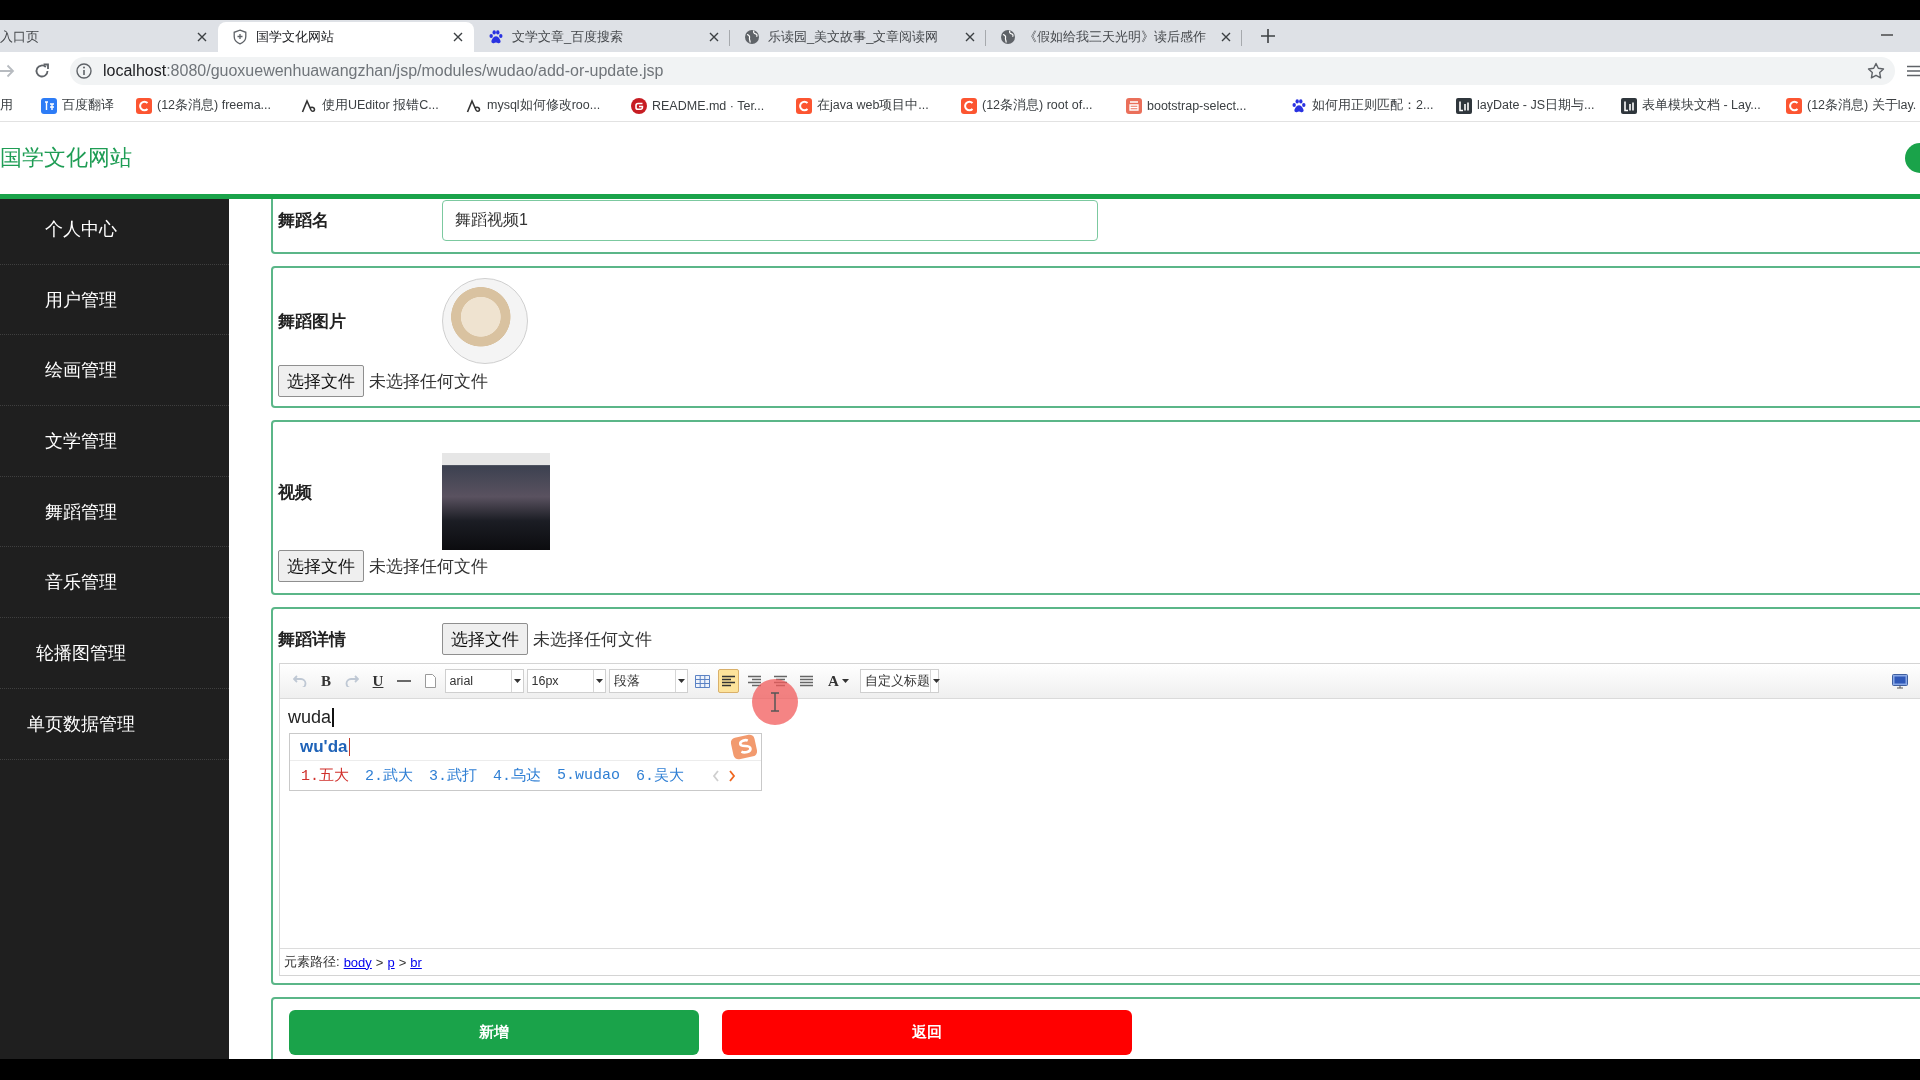 This screenshot has height=1080, width=1920. What do you see at coordinates (602, 37) in the screenshot?
I see `browser-tab: 文学文章_百度搜索` at bounding box center [602, 37].